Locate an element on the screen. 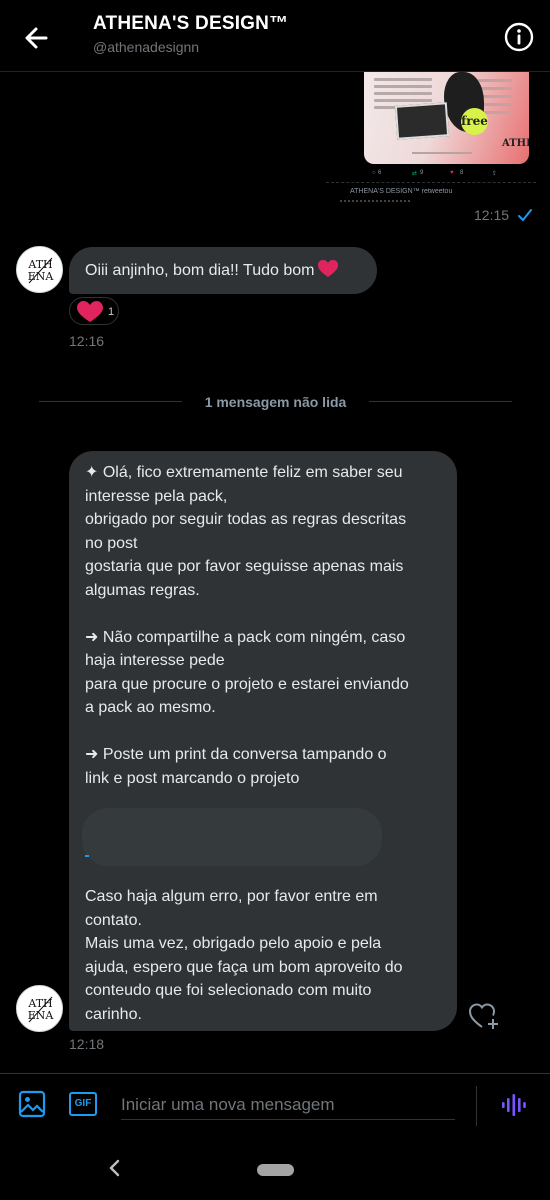  heart-reaction-icon is located at coordinates (90, 314).